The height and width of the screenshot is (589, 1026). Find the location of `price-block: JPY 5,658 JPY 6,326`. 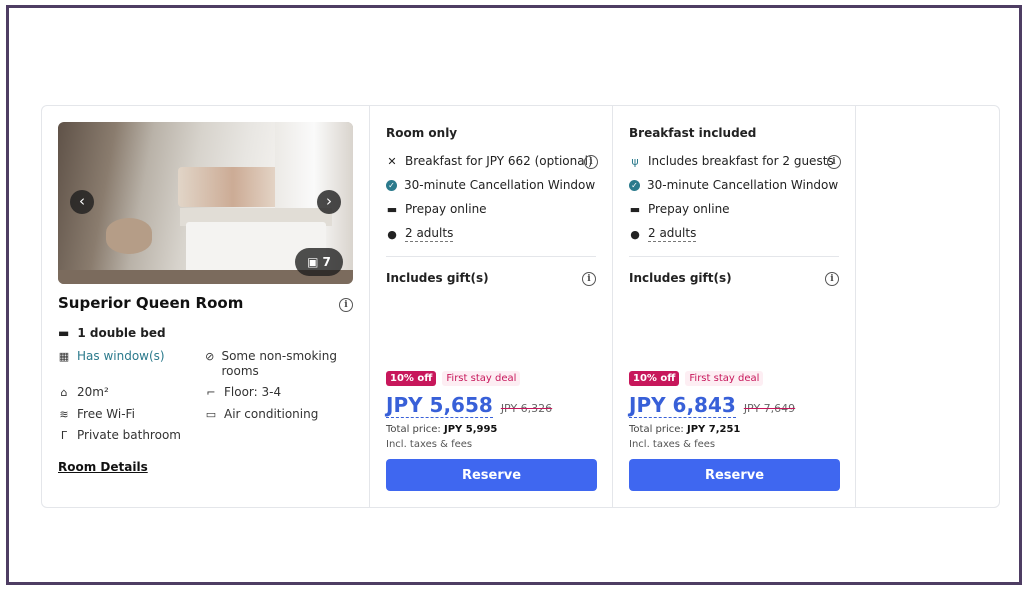

price-block: JPY 5,658 JPY 6,326 is located at coordinates (469, 405).